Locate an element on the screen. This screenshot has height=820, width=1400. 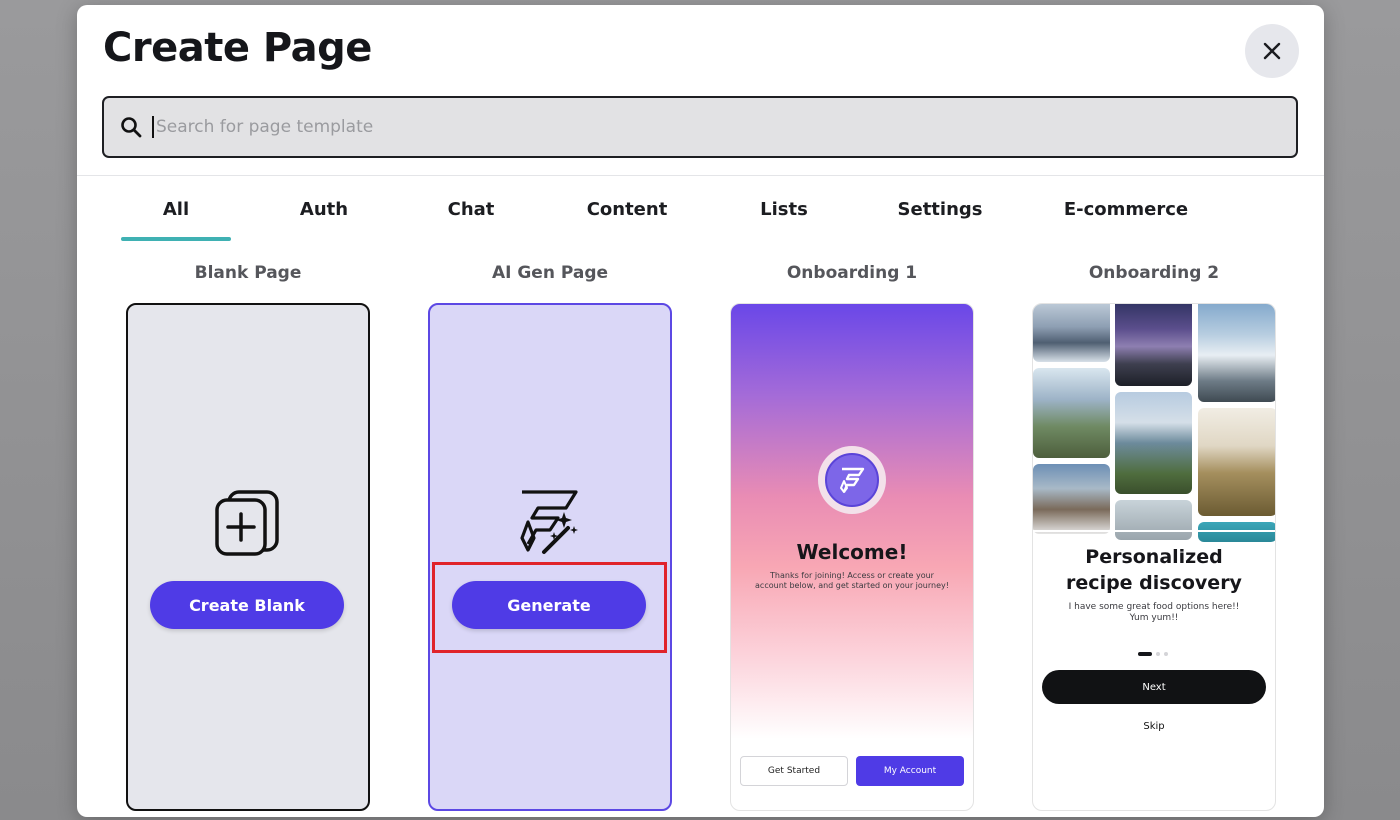
close-button is located at coordinates (1272, 51).